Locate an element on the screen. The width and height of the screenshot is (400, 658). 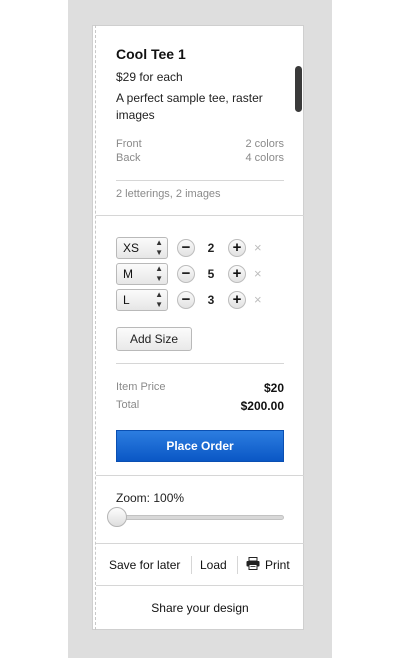
size-select: L ▲ ▼ is located at coordinates (142, 300).